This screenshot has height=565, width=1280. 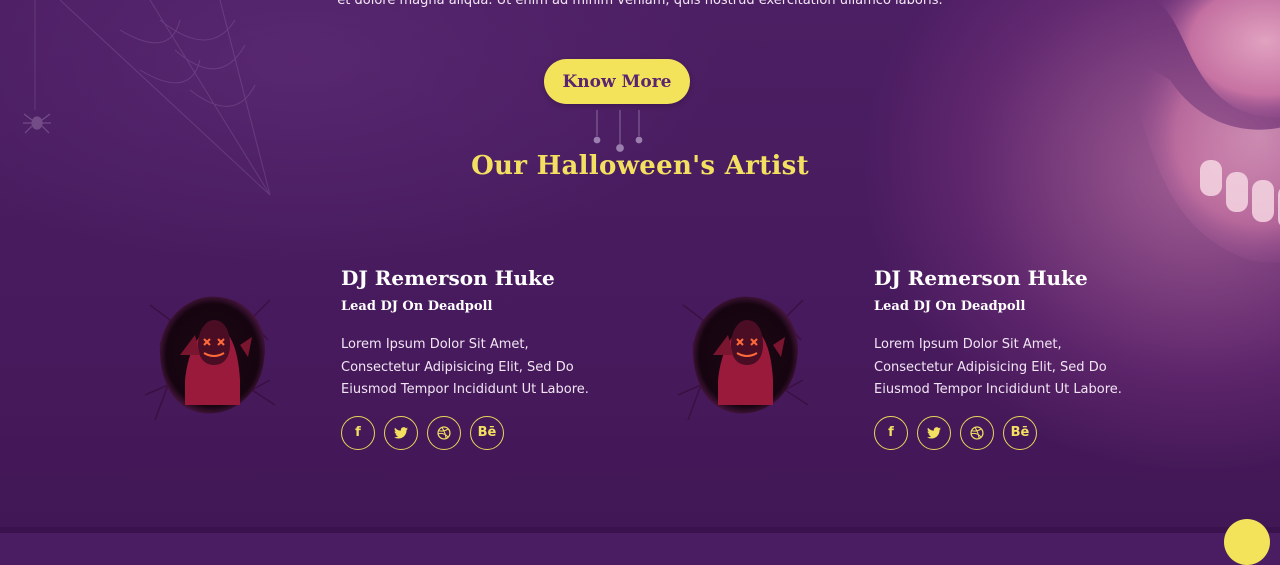 What do you see at coordinates (1247, 542) in the screenshot?
I see `scroll-top-button` at bounding box center [1247, 542].